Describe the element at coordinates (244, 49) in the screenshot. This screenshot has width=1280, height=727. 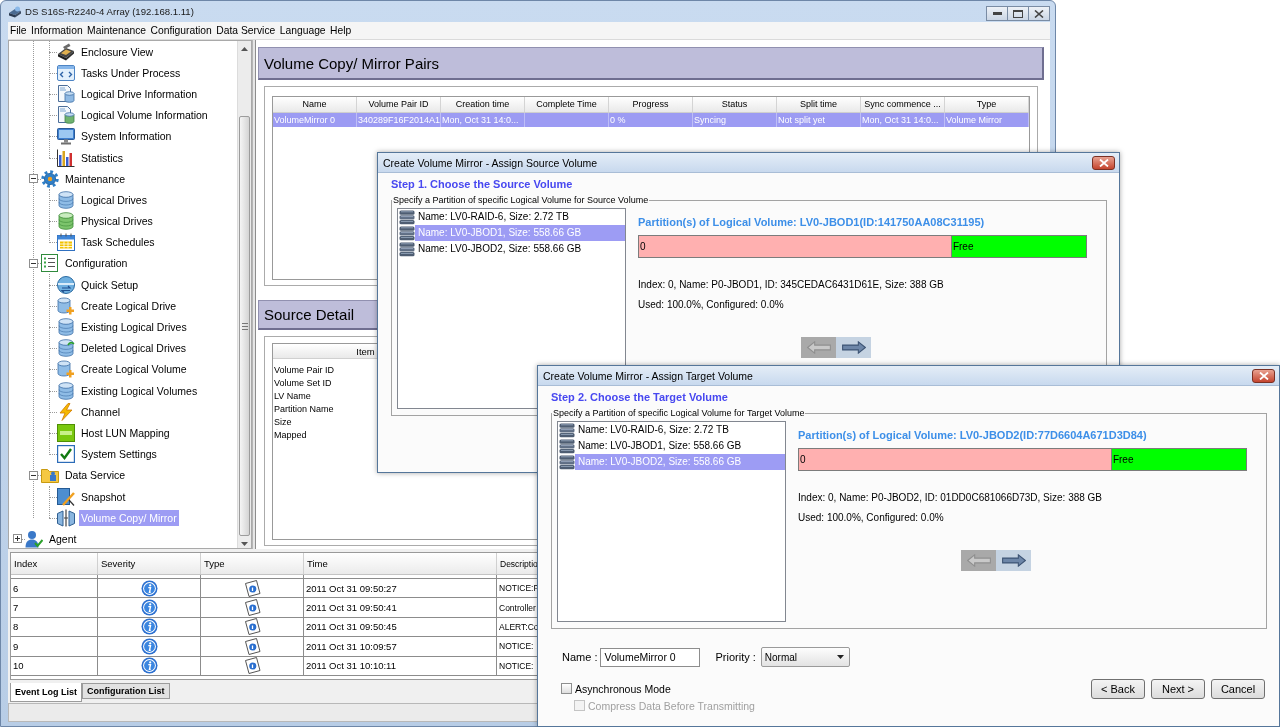
I see `caret-up-icon` at that location.